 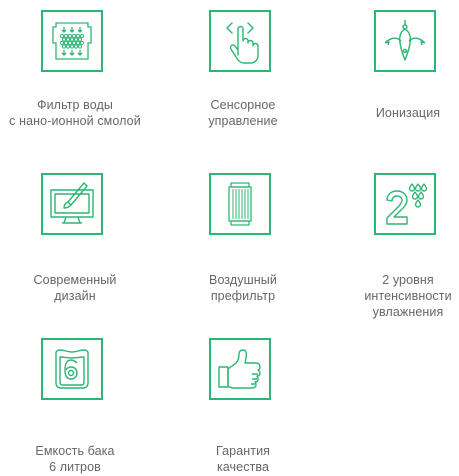 I want to click on quality-guarantee-icon, so click(x=239, y=369).